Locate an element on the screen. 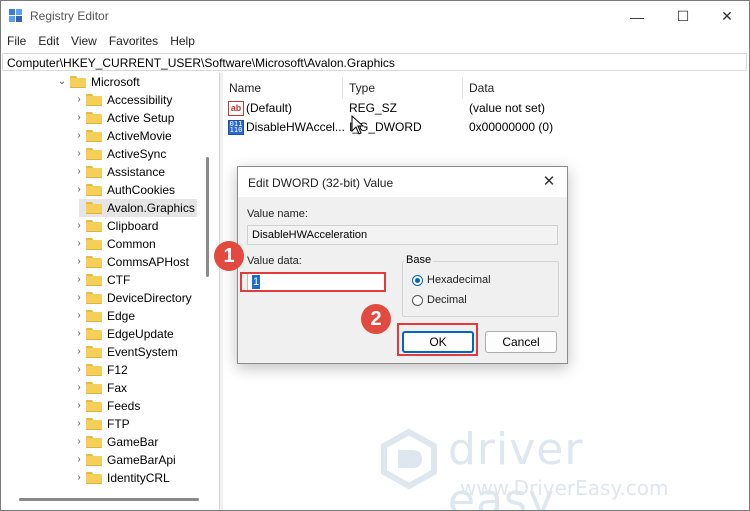 This screenshot has height=511, width=750. menu-help: Help is located at coordinates (182, 42).